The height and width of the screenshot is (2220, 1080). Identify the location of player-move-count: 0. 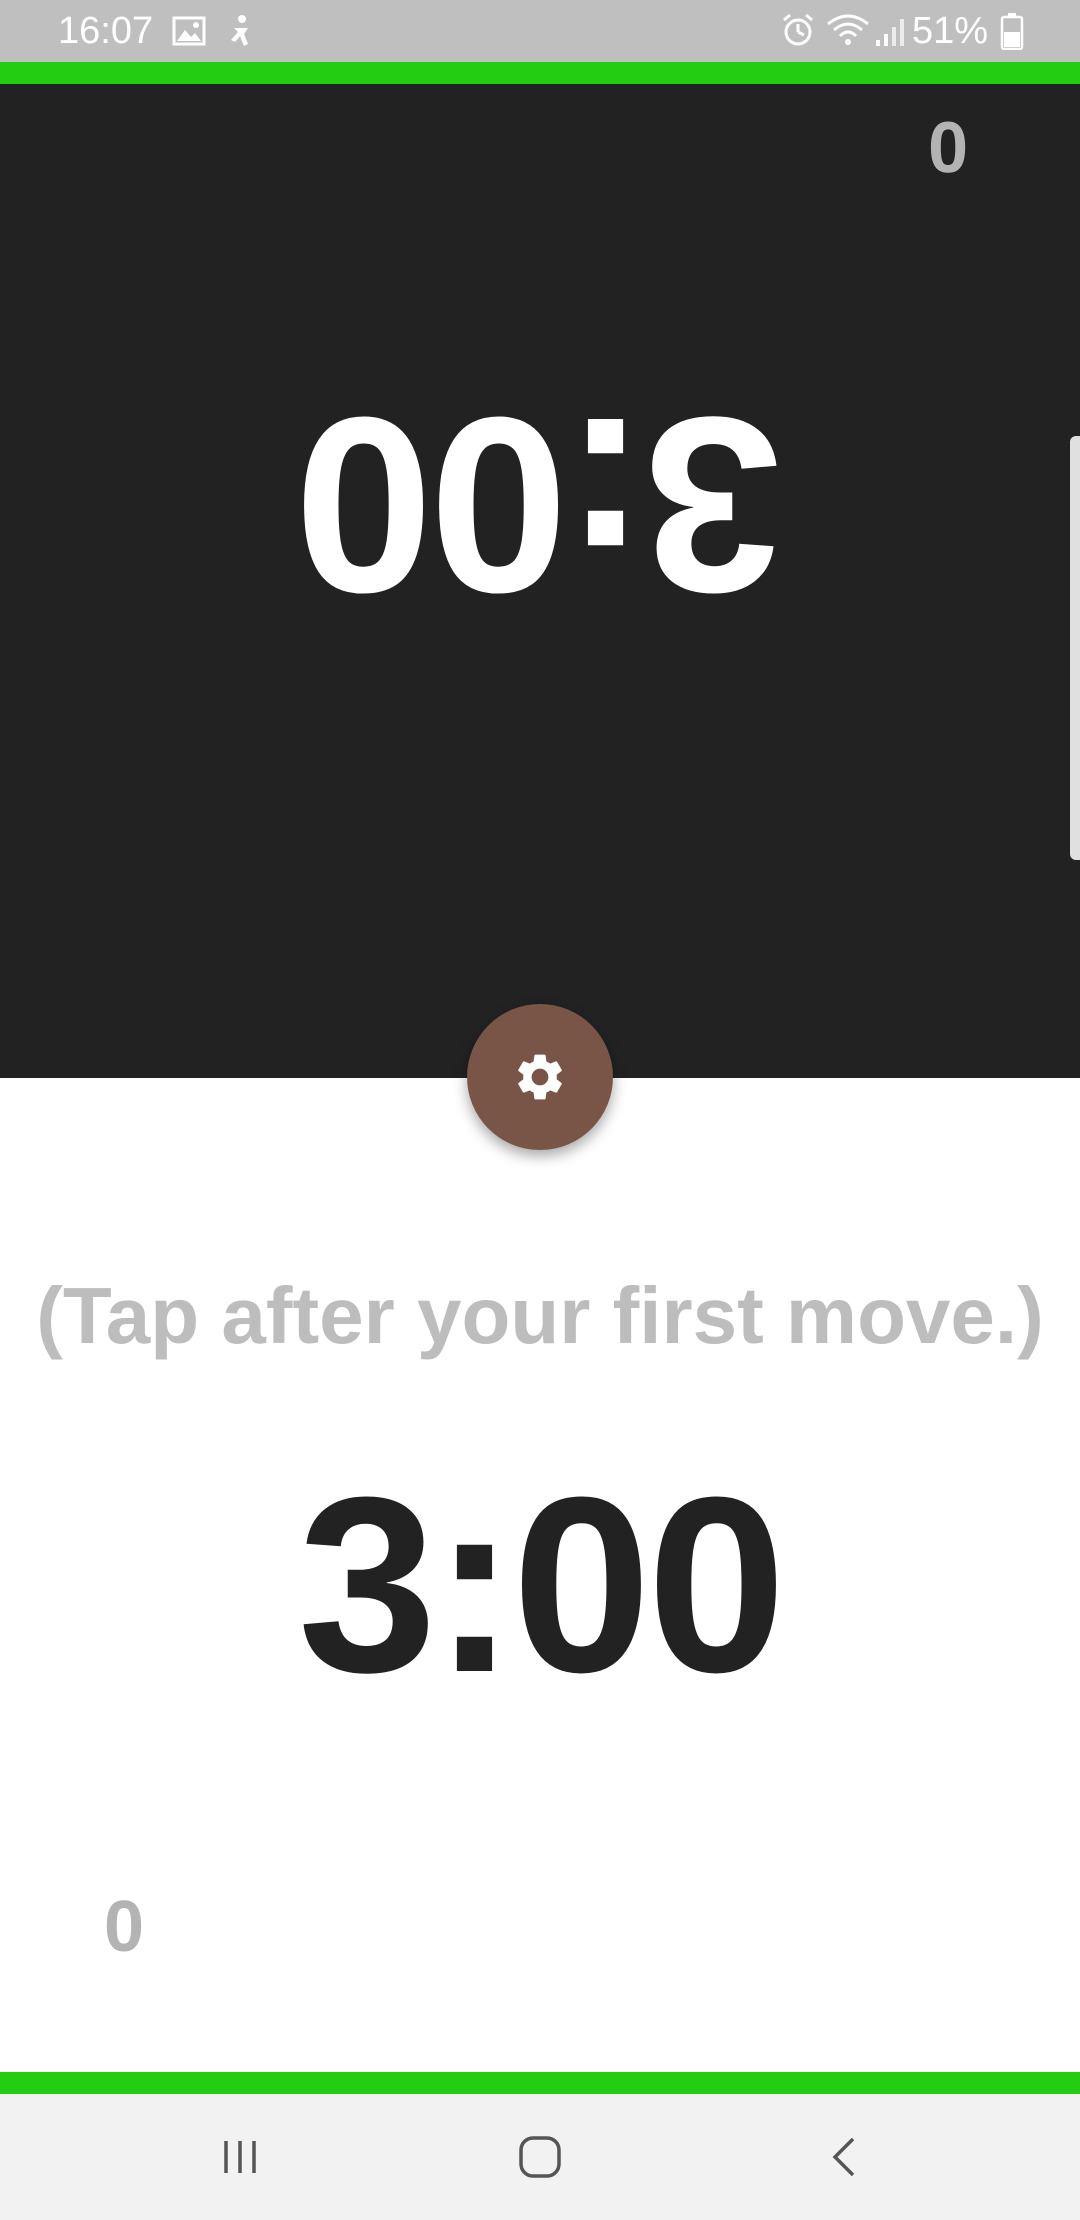
(124, 1927).